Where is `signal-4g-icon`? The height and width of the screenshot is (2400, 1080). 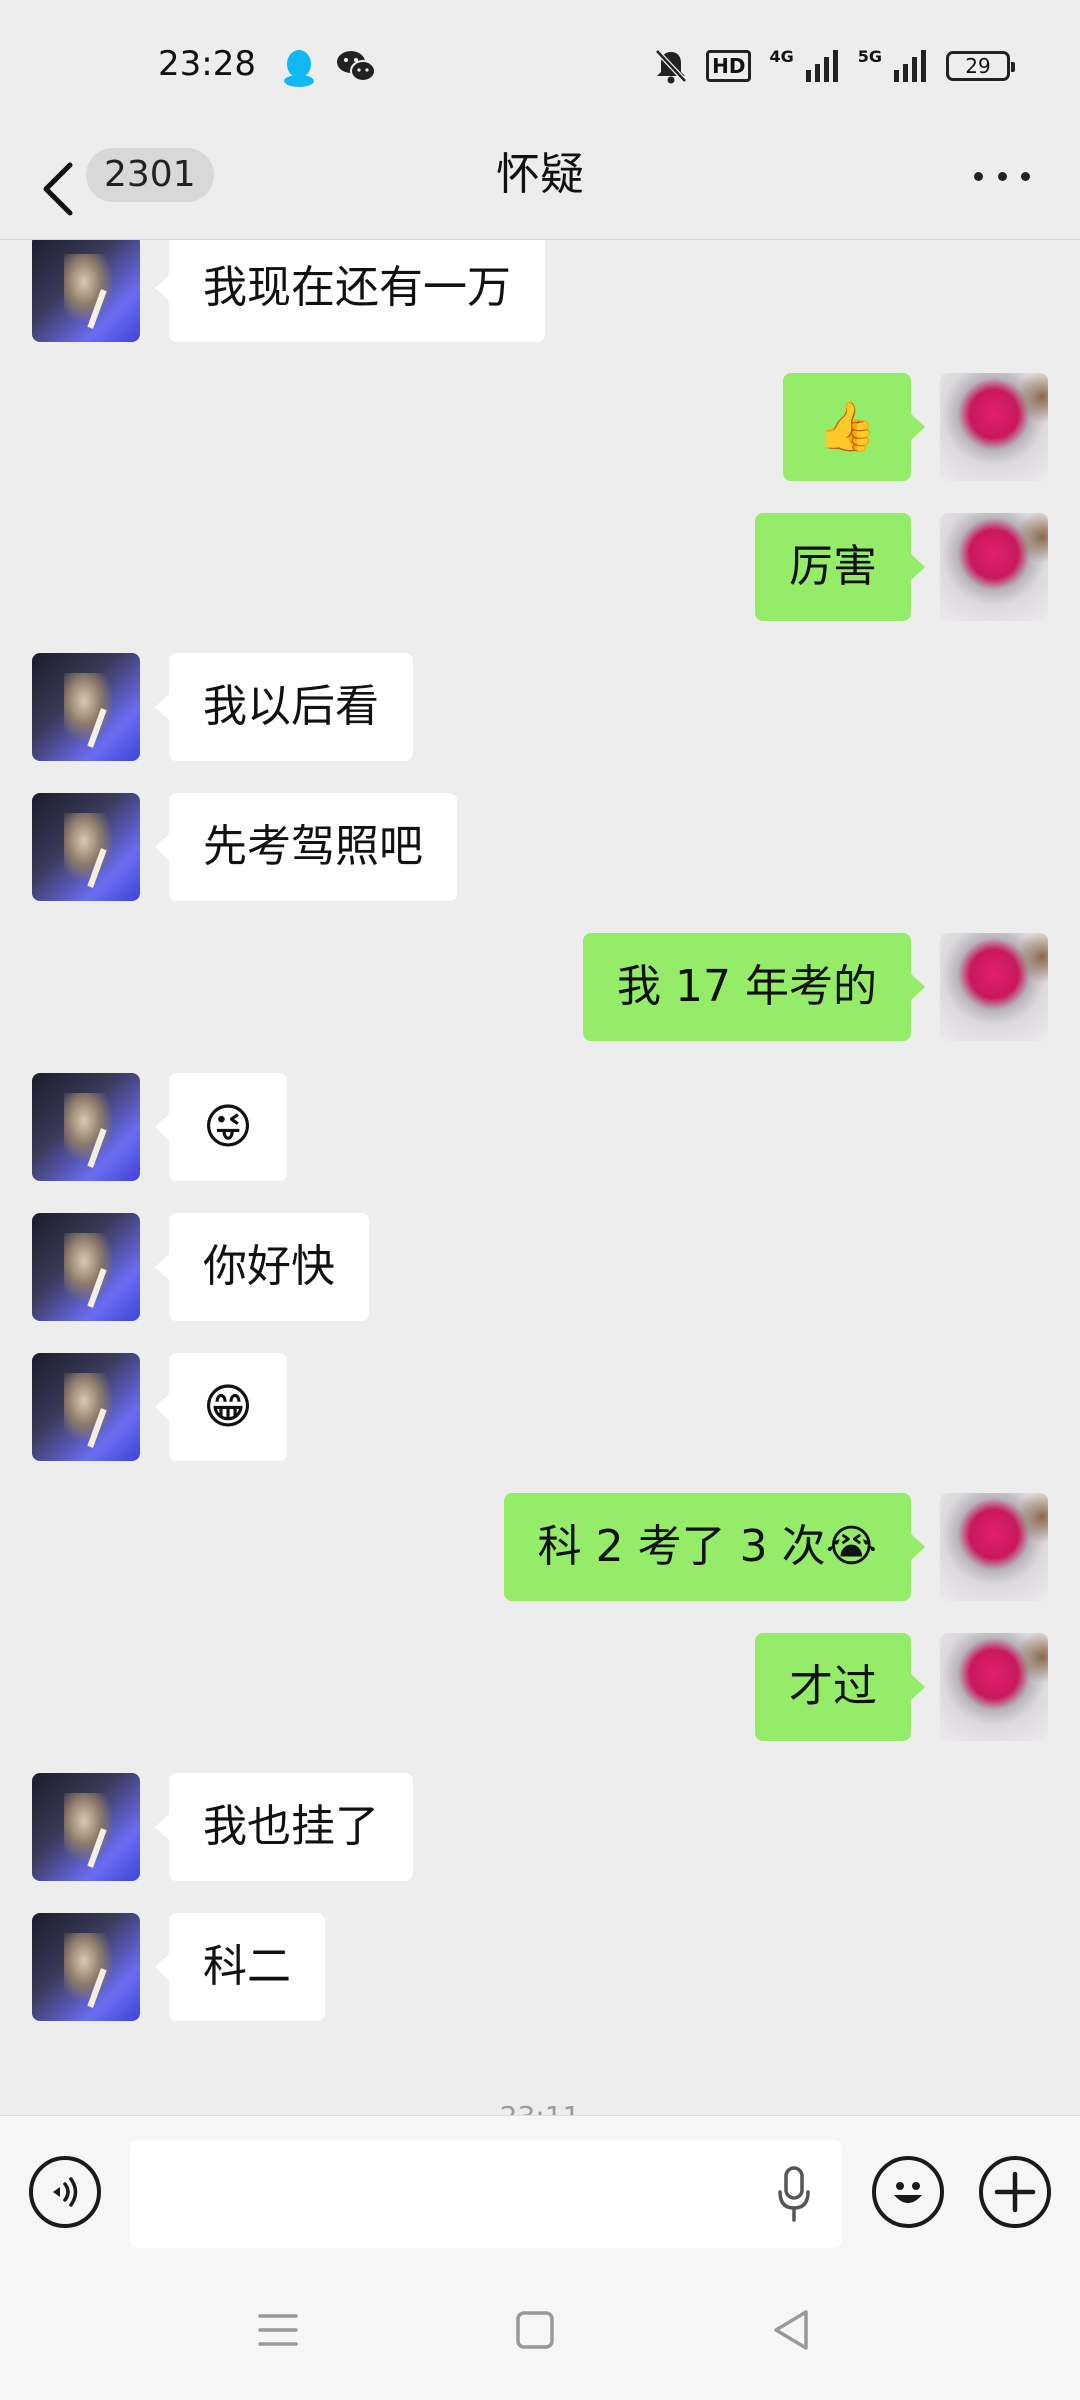
signal-4g-icon is located at coordinates (821, 66).